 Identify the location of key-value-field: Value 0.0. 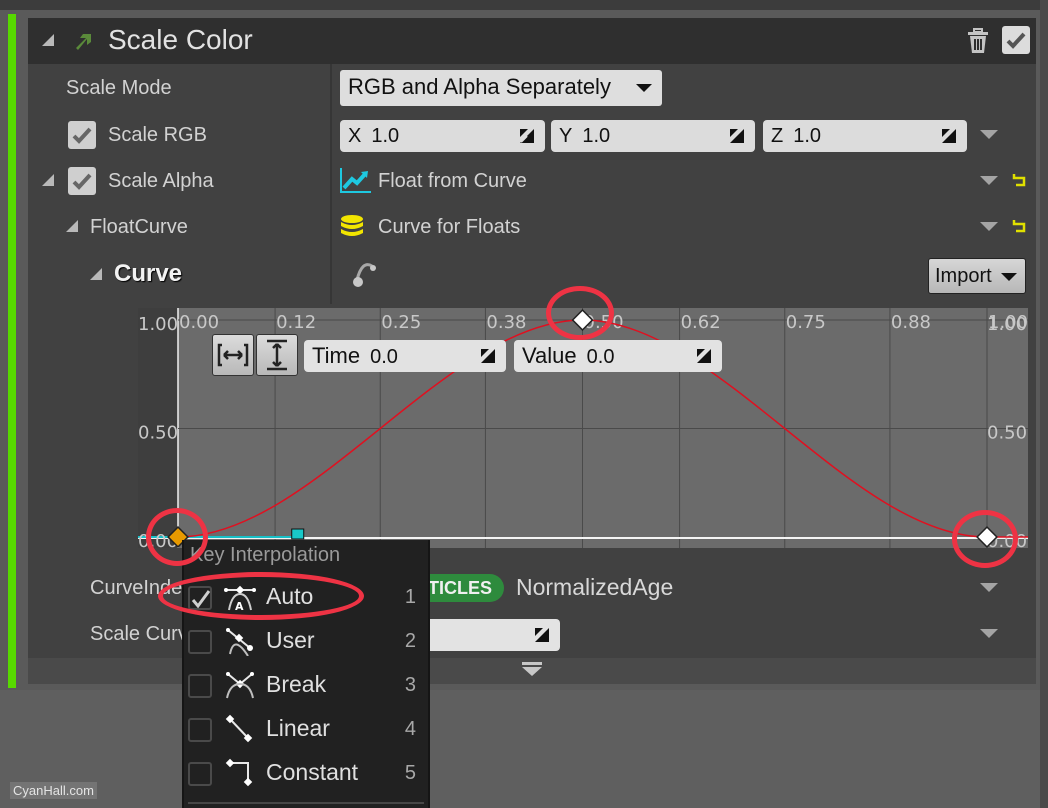
(618, 356).